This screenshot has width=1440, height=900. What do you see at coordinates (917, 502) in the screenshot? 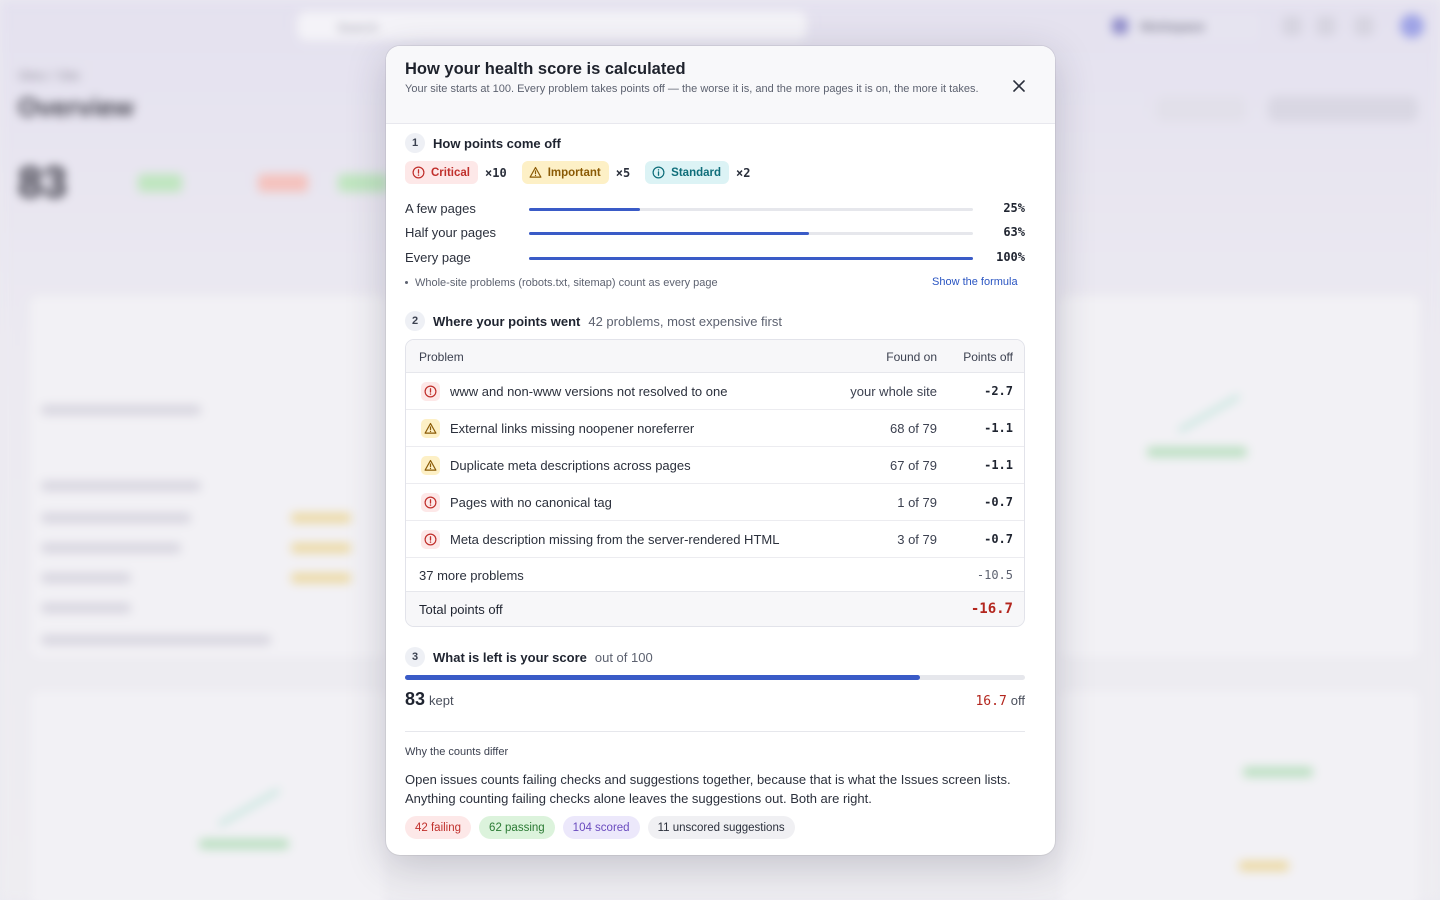
I see `problem-found-on: 1 of 79` at bounding box center [917, 502].